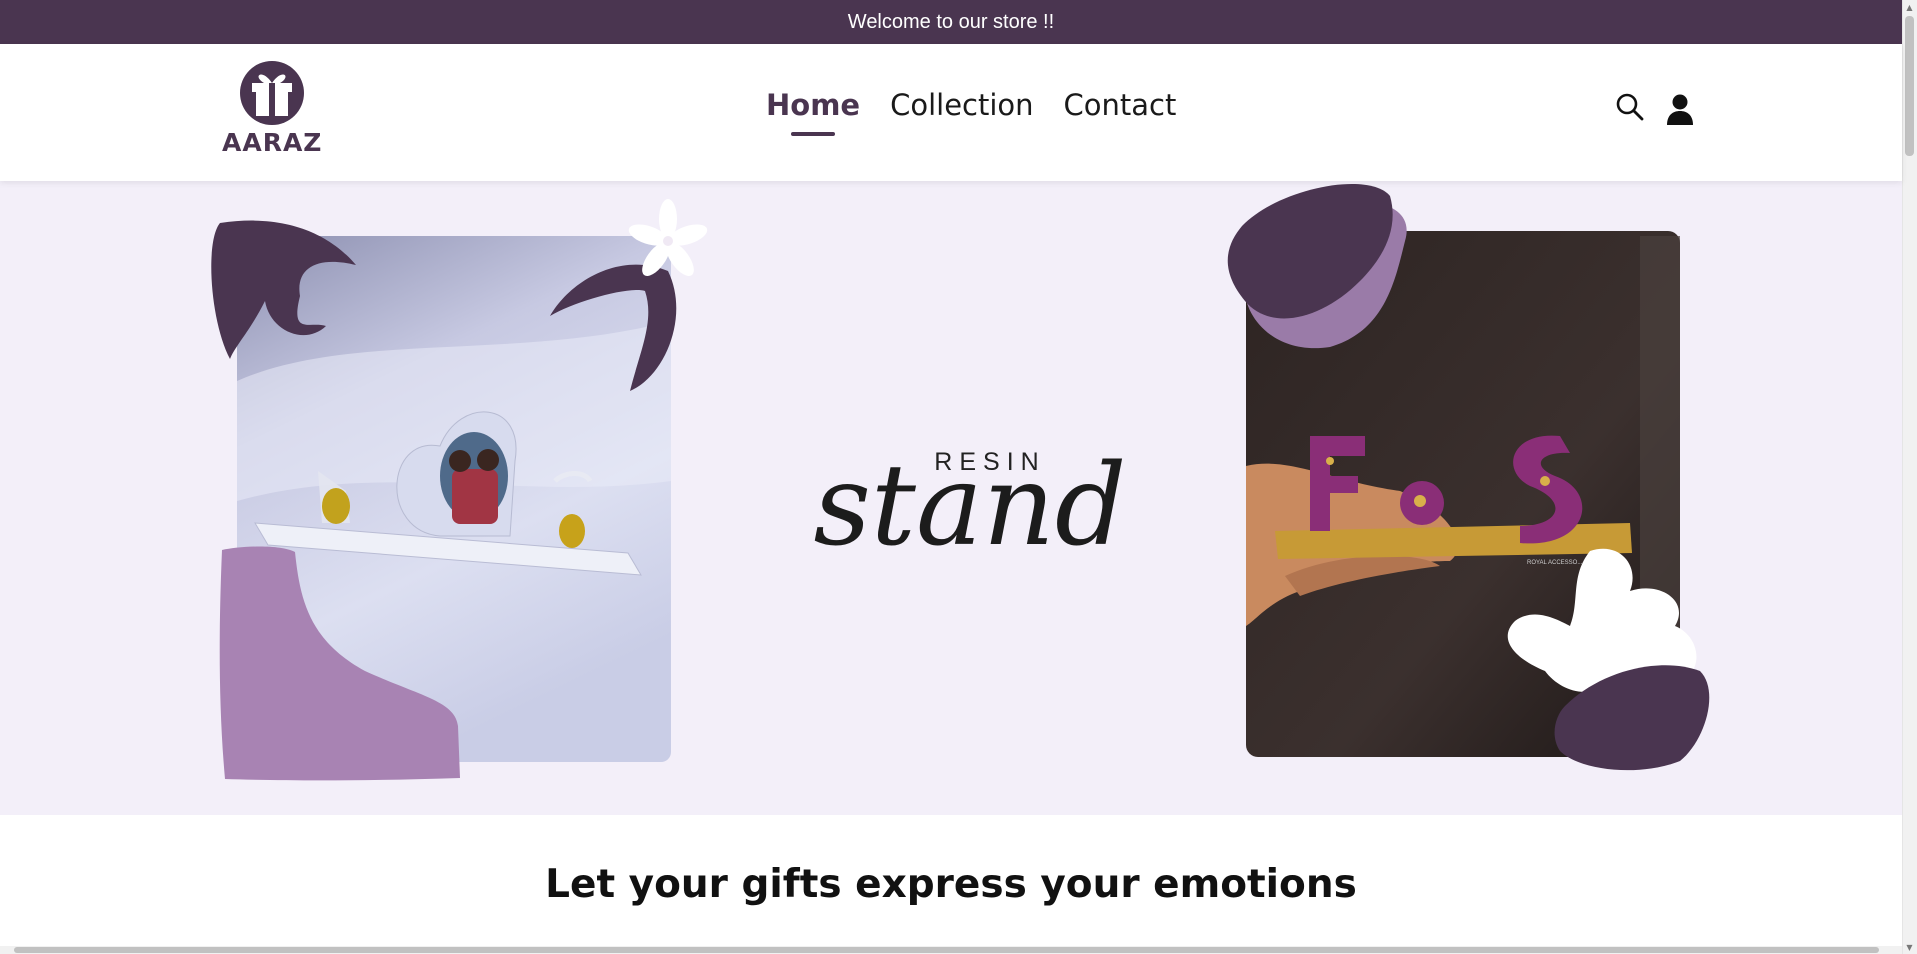  I want to click on logo-text: AARAZ, so click(272, 142).